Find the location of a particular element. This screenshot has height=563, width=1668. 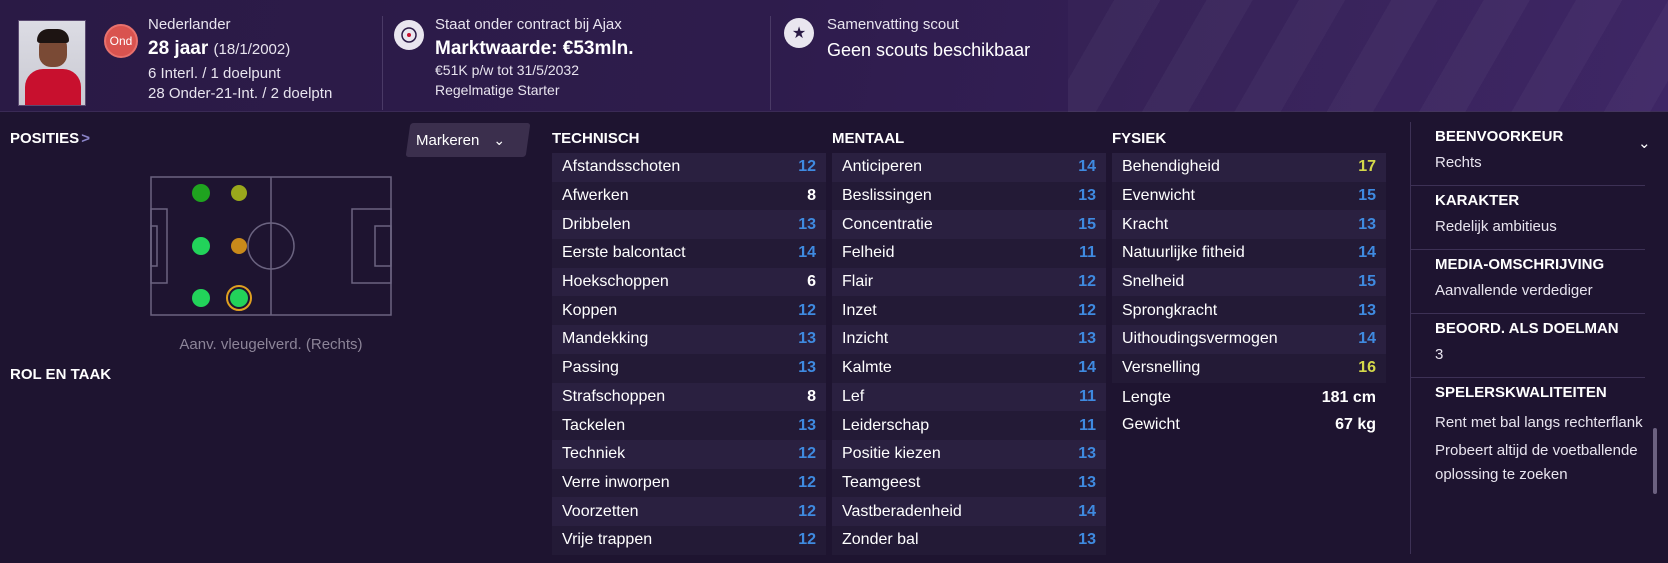

contract-club: Staat onder contract bij Ajax is located at coordinates (528, 24).